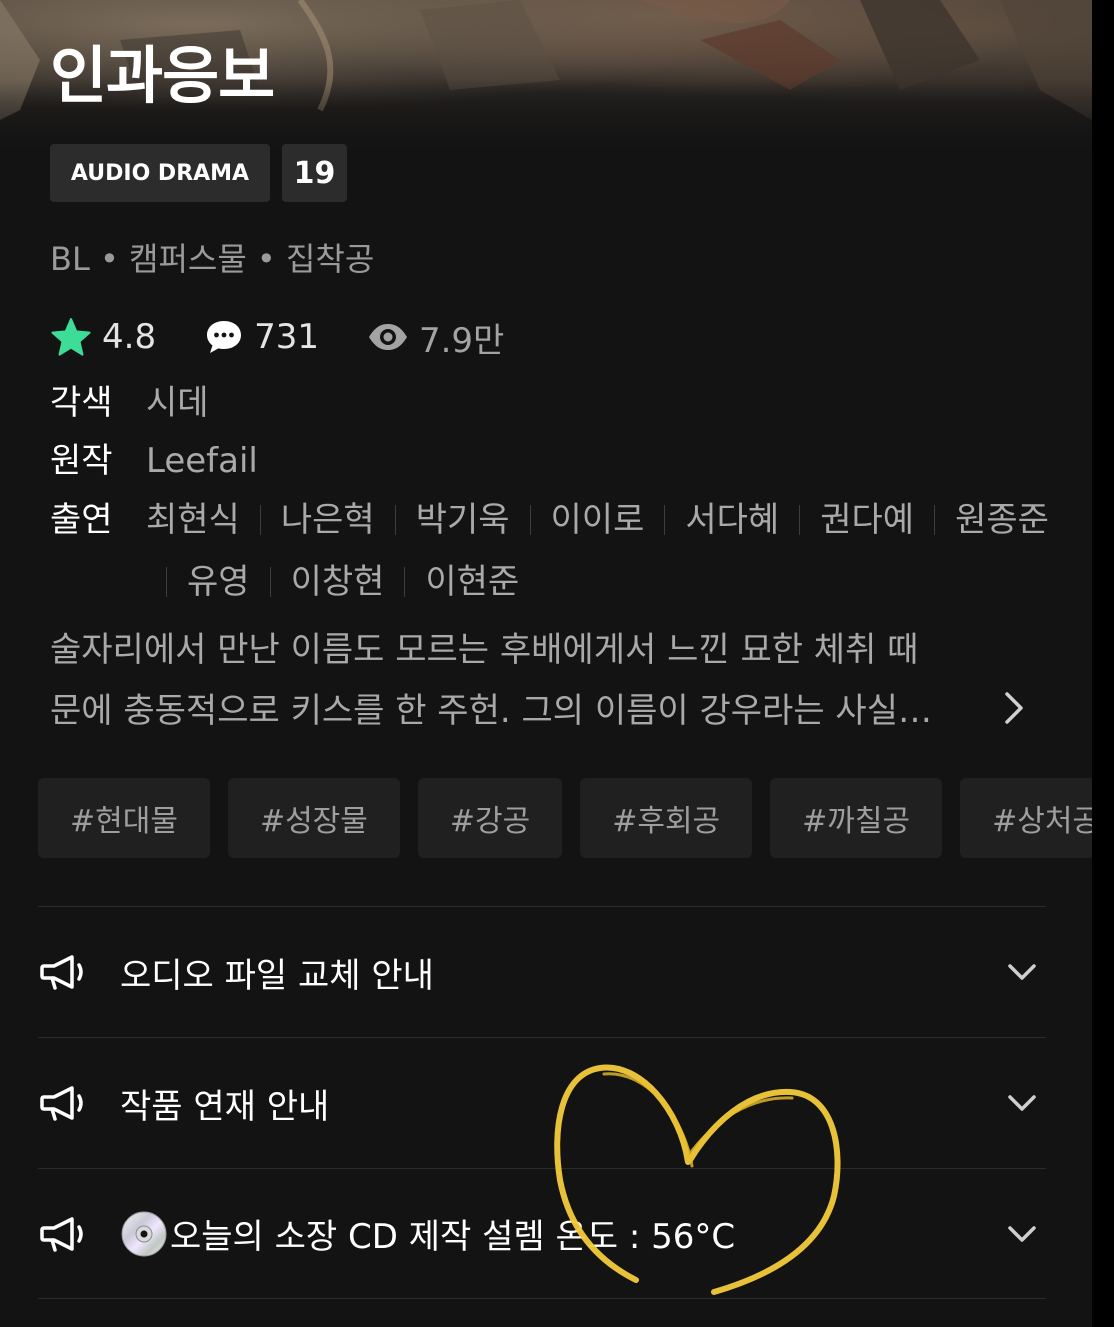 Image resolution: width=1114 pixels, height=1327 pixels. I want to click on views-stat: 7.9만, so click(435, 337).